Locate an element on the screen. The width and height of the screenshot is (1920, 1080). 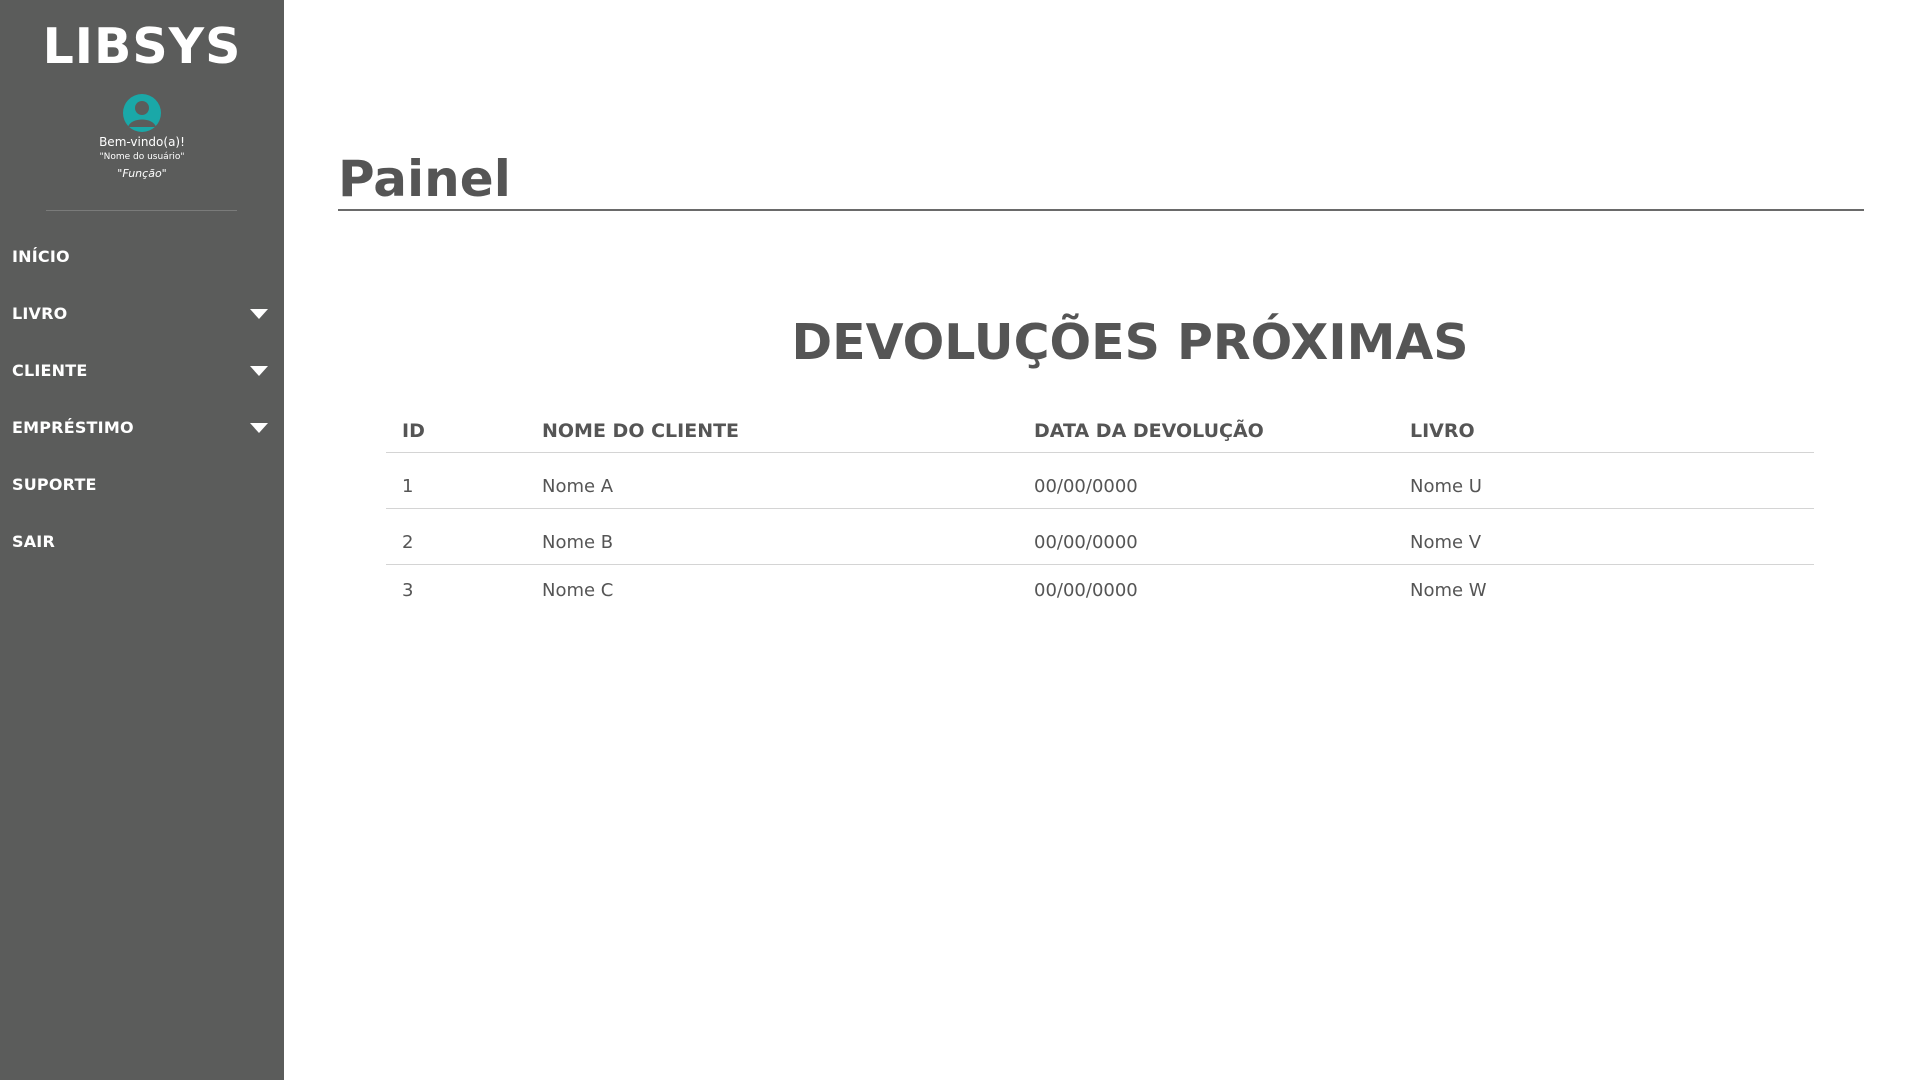
sidebar-item-emprestimo: EMPRÉSTIMO is located at coordinates (142, 427).